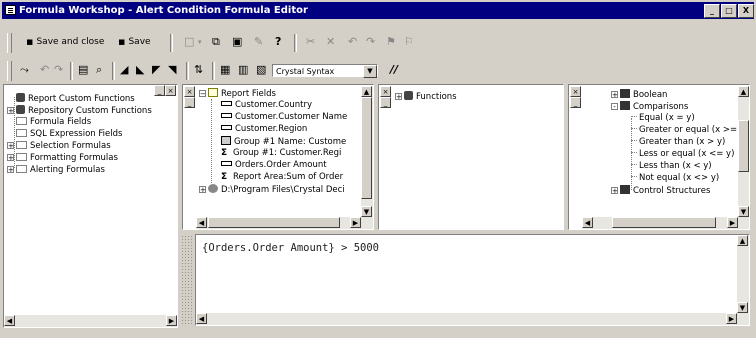  Describe the element at coordinates (675, 178) in the screenshot. I see `operator-tree-item: Not equal (x <> y)` at that location.